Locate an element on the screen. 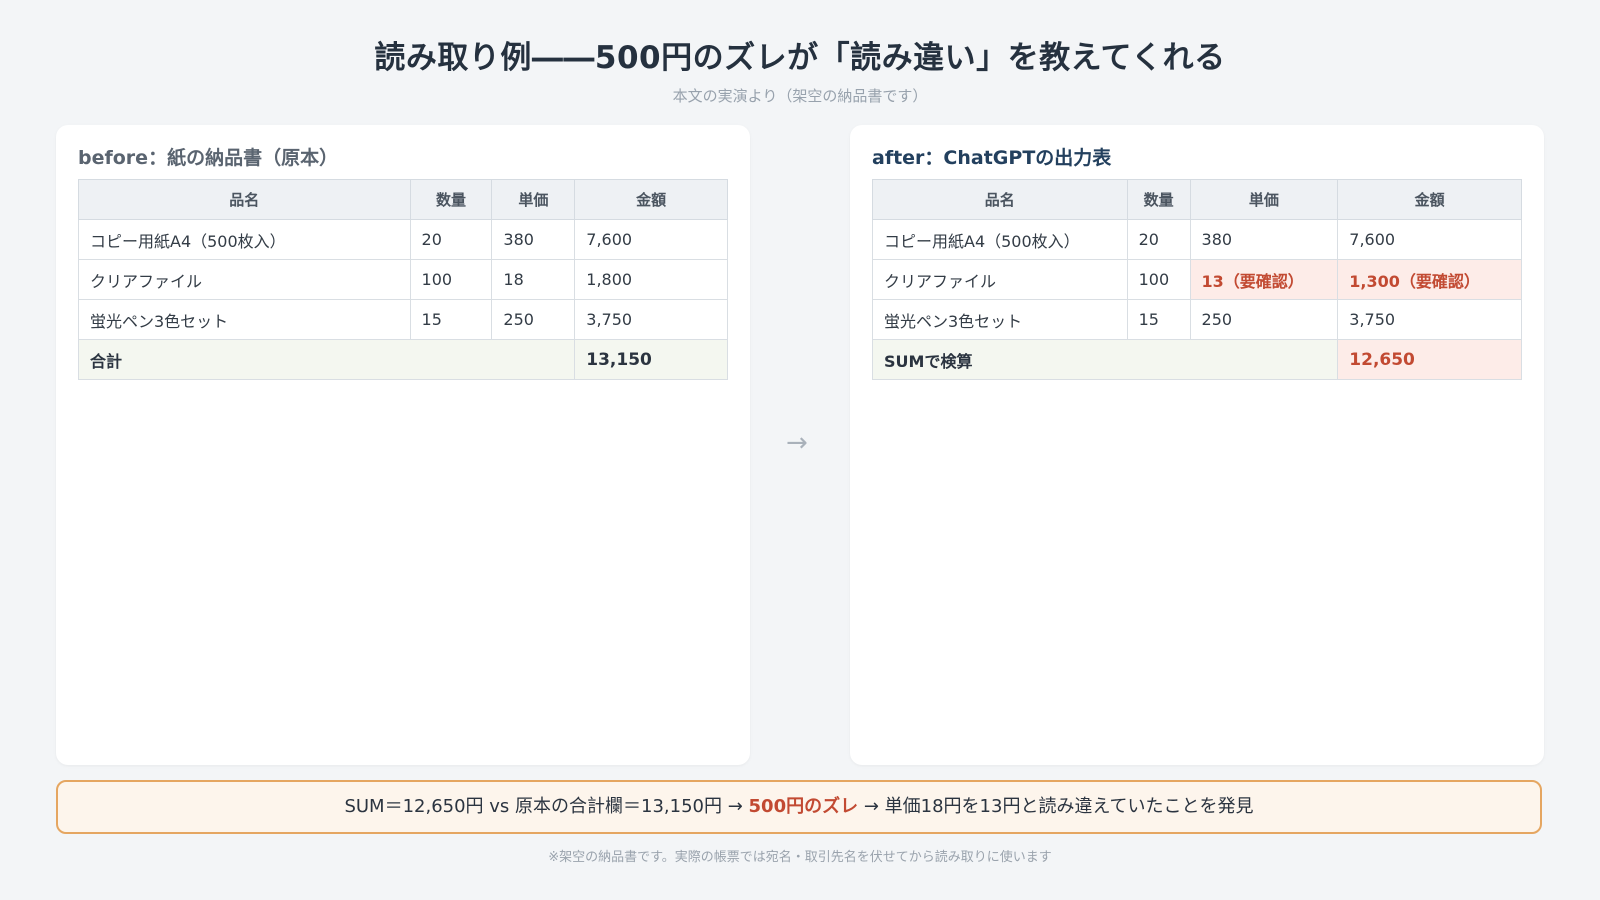 The width and height of the screenshot is (1600, 900). after-panel-title: after：ChatGPTの出力表 is located at coordinates (992, 158).